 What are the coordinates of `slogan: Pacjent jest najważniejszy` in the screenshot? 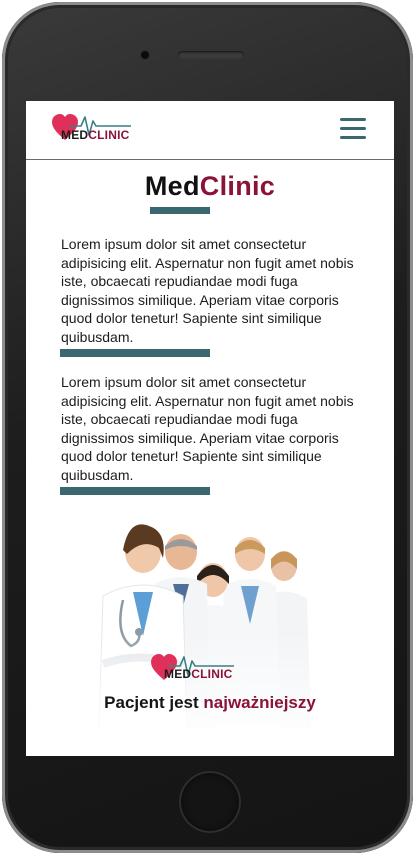 It's located at (210, 703).